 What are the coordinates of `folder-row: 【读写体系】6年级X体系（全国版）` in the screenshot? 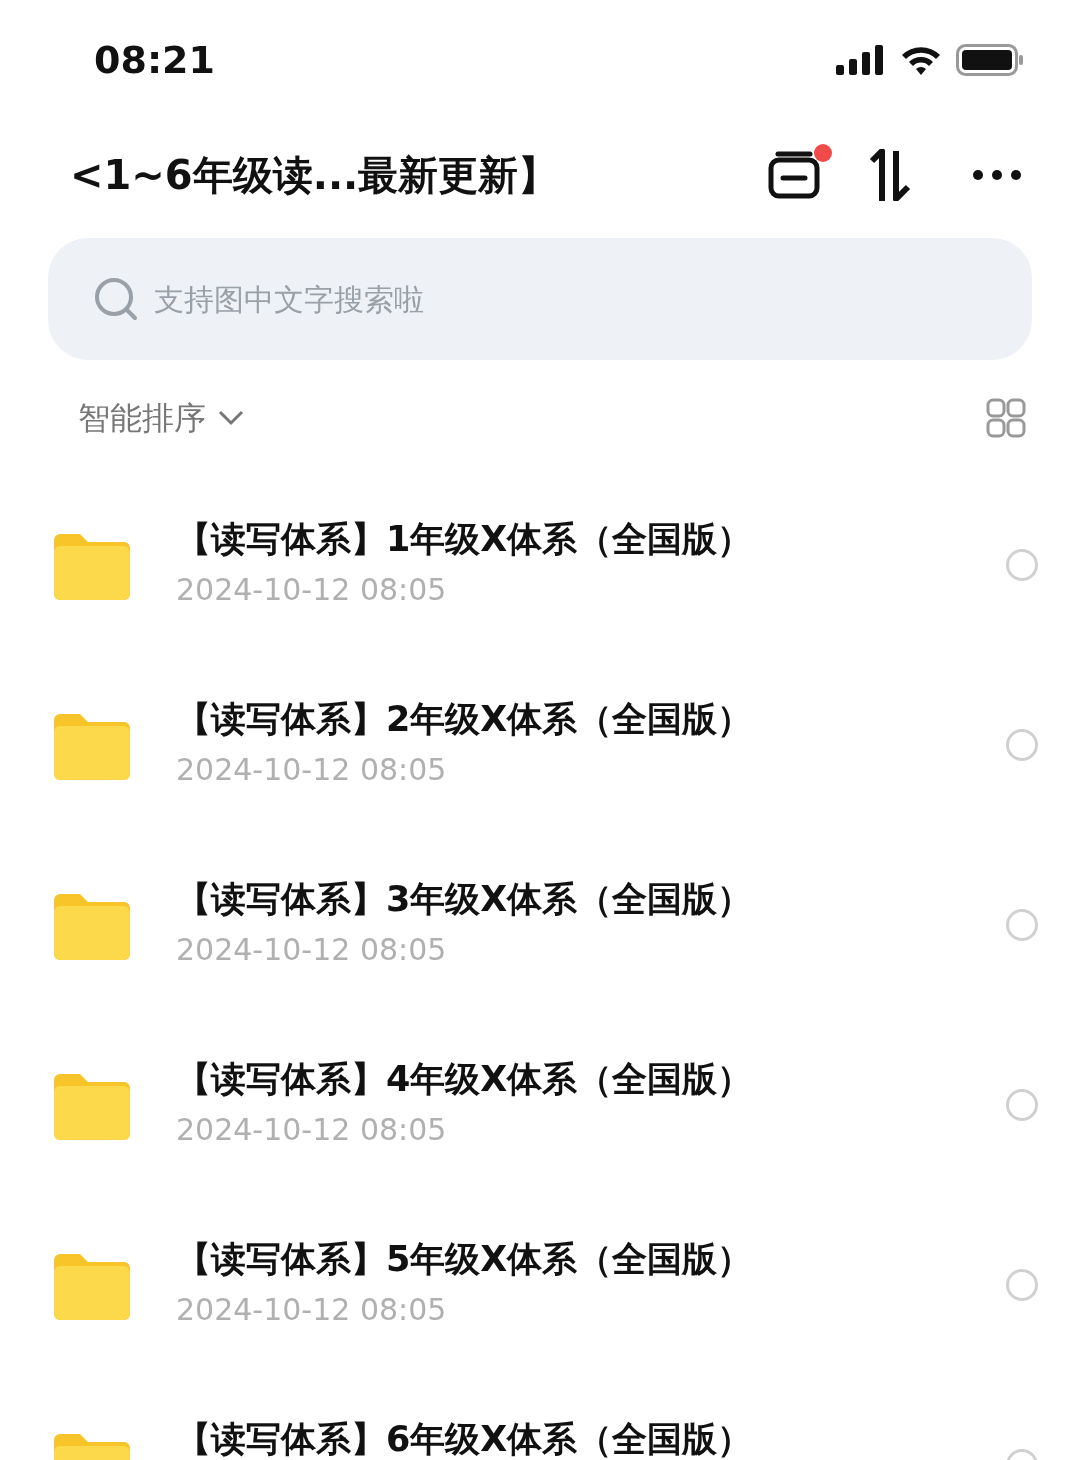 It's located at (540, 1417).